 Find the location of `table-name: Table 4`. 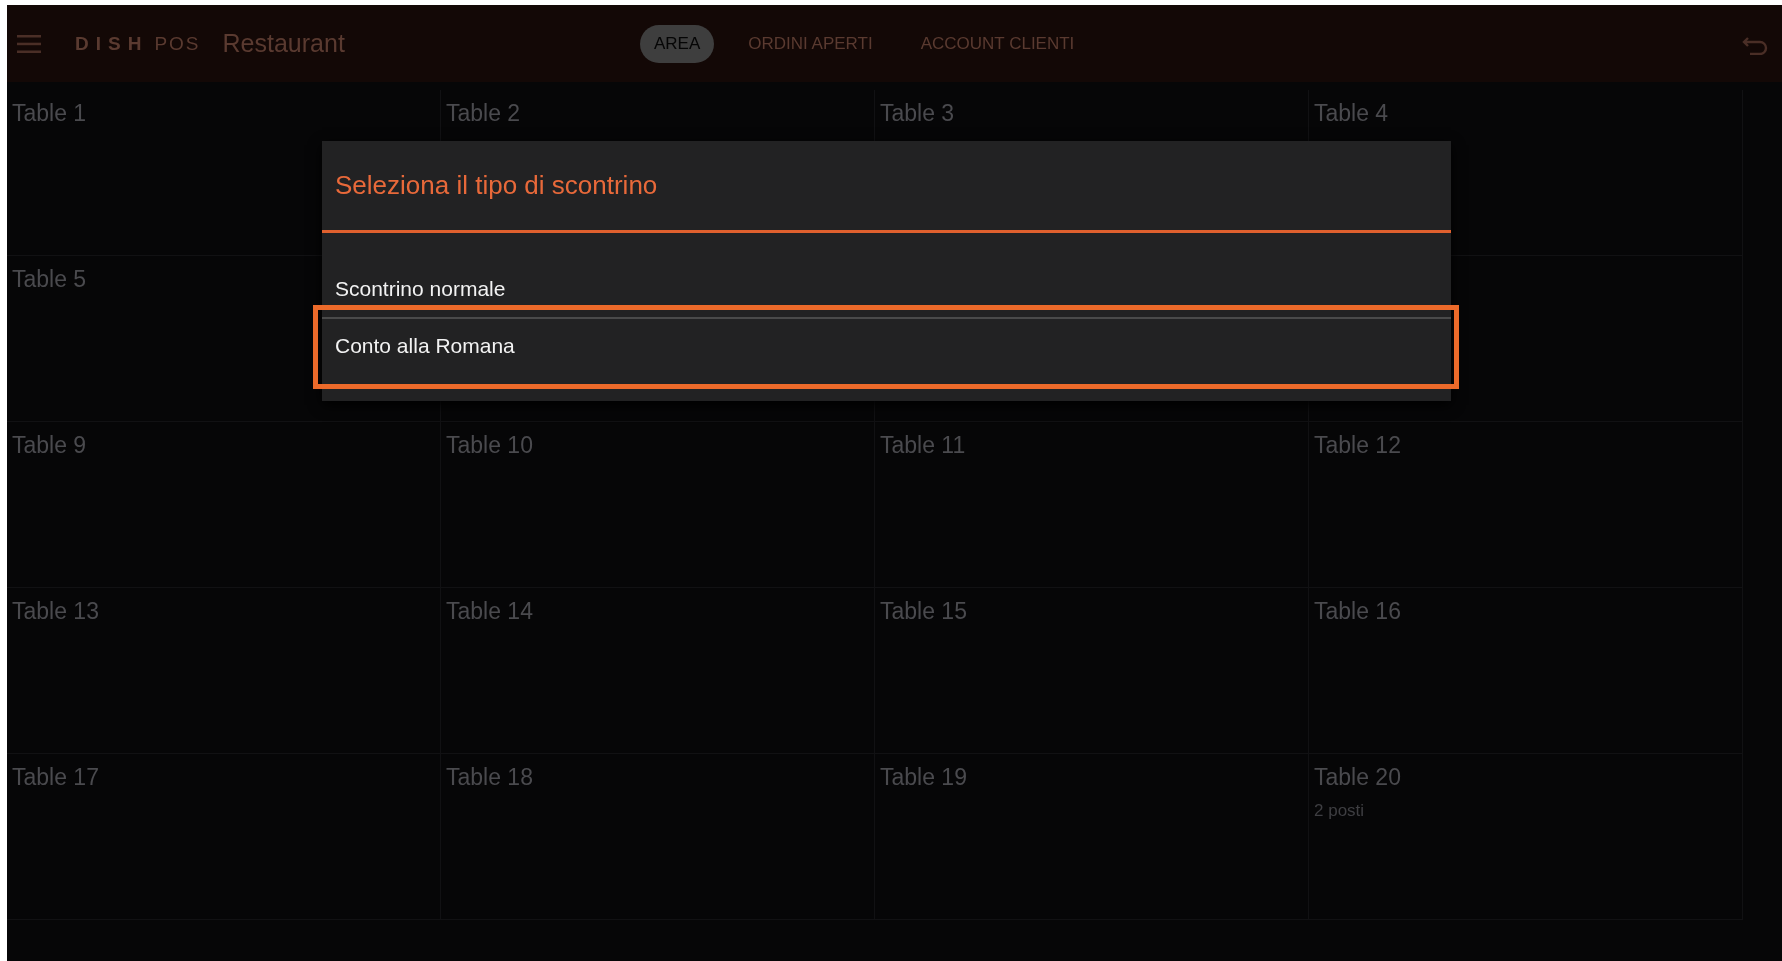

table-name: Table 4 is located at coordinates (1351, 113).